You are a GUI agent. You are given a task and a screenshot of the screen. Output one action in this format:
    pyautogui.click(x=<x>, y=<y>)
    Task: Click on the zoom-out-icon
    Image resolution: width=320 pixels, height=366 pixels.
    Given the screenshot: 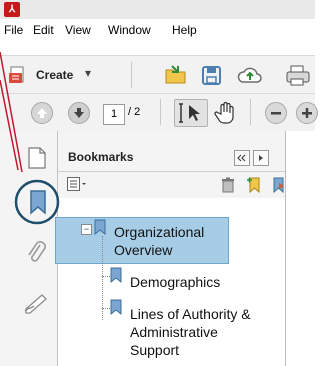 What is the action you would take?
    pyautogui.click(x=276, y=113)
    